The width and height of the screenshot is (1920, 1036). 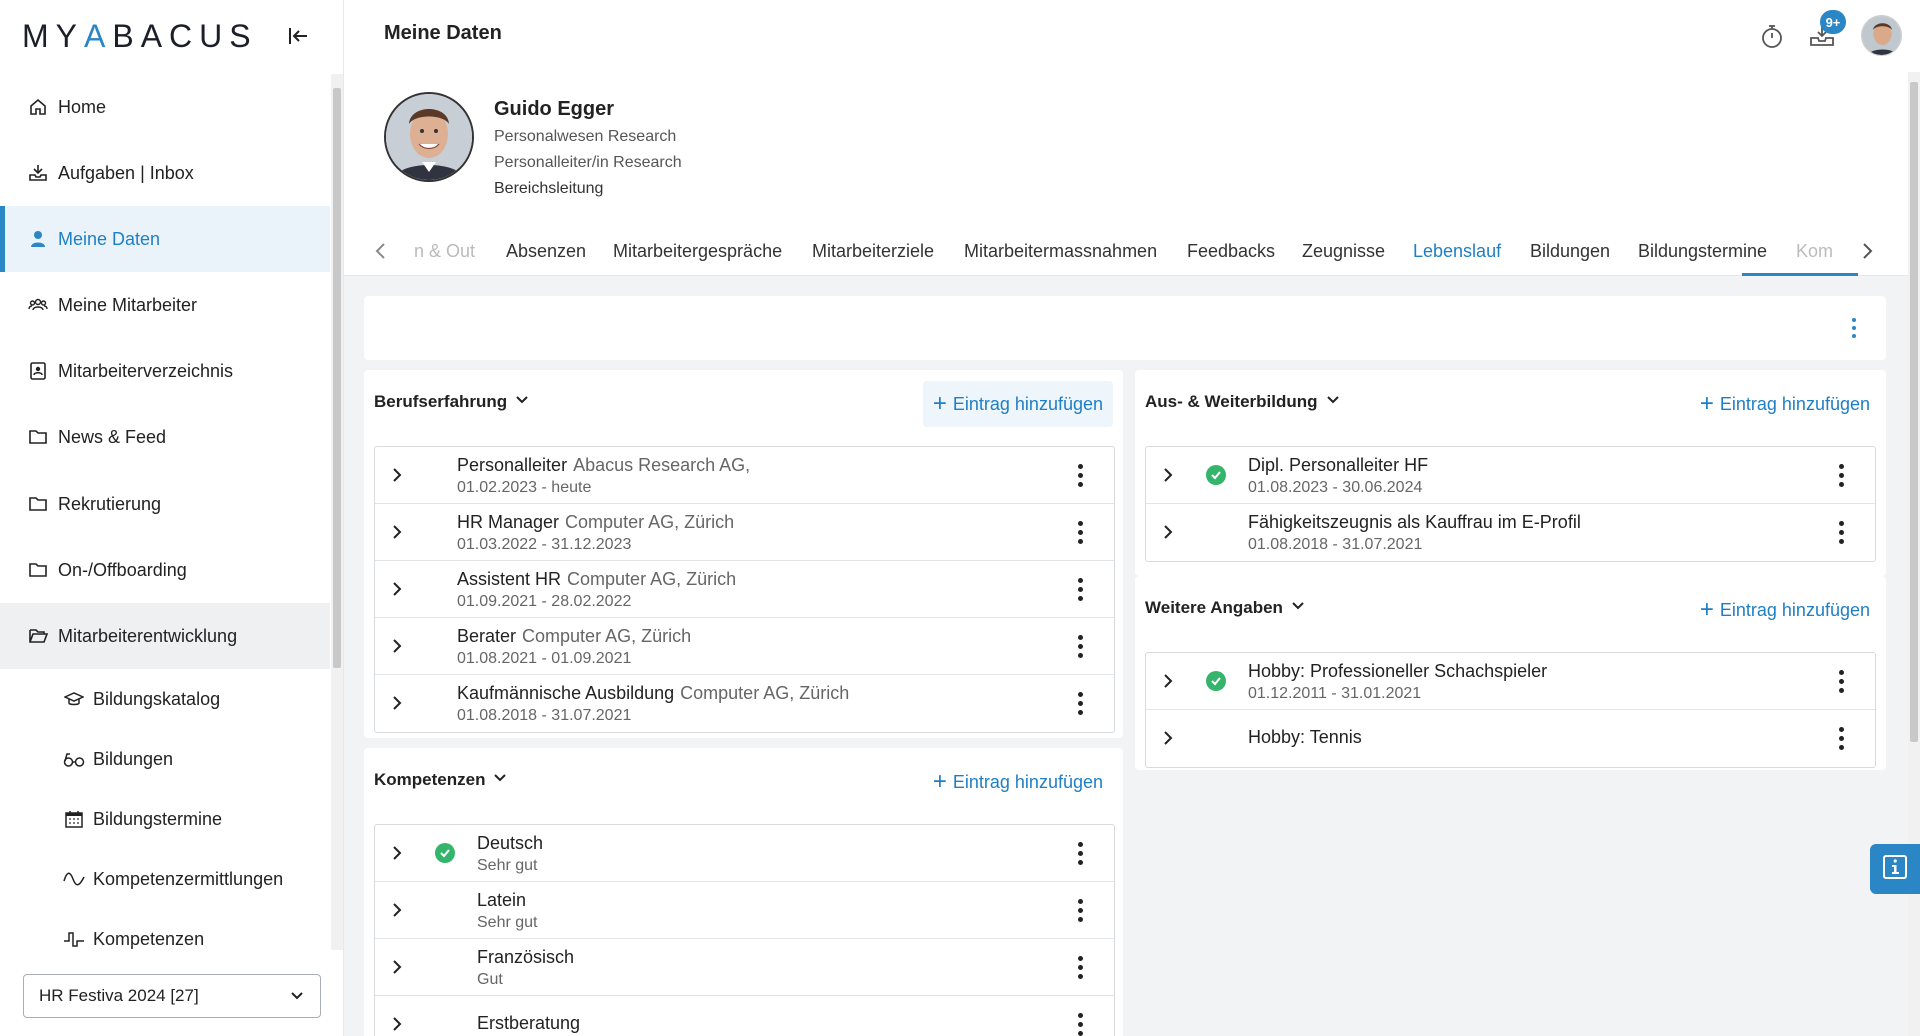 What do you see at coordinates (1060, 251) in the screenshot?
I see `tab-mitarbeitermassnahmen: Mitarbeitermassnahmen` at bounding box center [1060, 251].